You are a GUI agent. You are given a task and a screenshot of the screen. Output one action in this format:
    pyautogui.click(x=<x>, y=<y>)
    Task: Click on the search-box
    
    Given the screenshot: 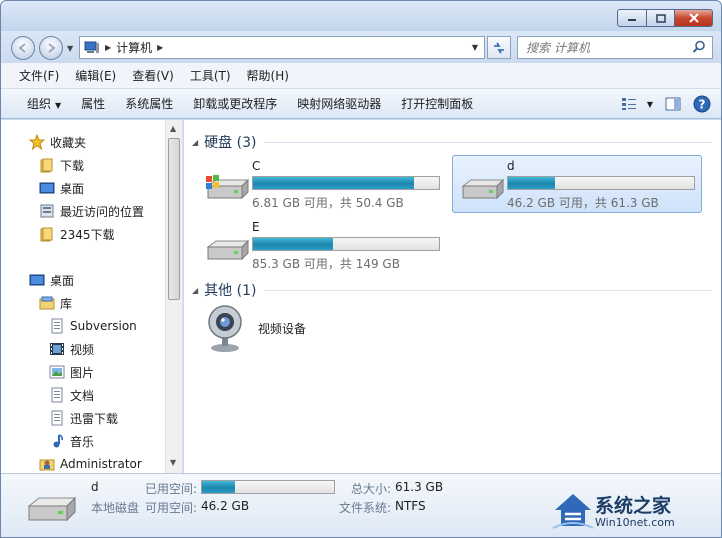 What is the action you would take?
    pyautogui.click(x=615, y=47)
    